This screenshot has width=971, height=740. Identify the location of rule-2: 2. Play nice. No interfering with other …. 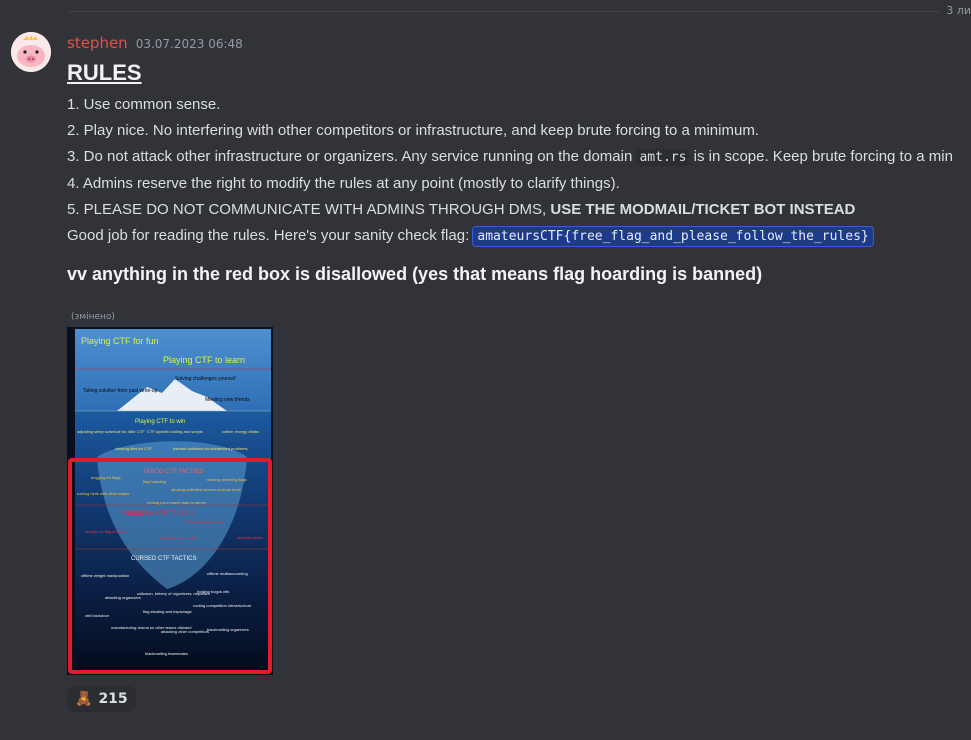
(413, 130).